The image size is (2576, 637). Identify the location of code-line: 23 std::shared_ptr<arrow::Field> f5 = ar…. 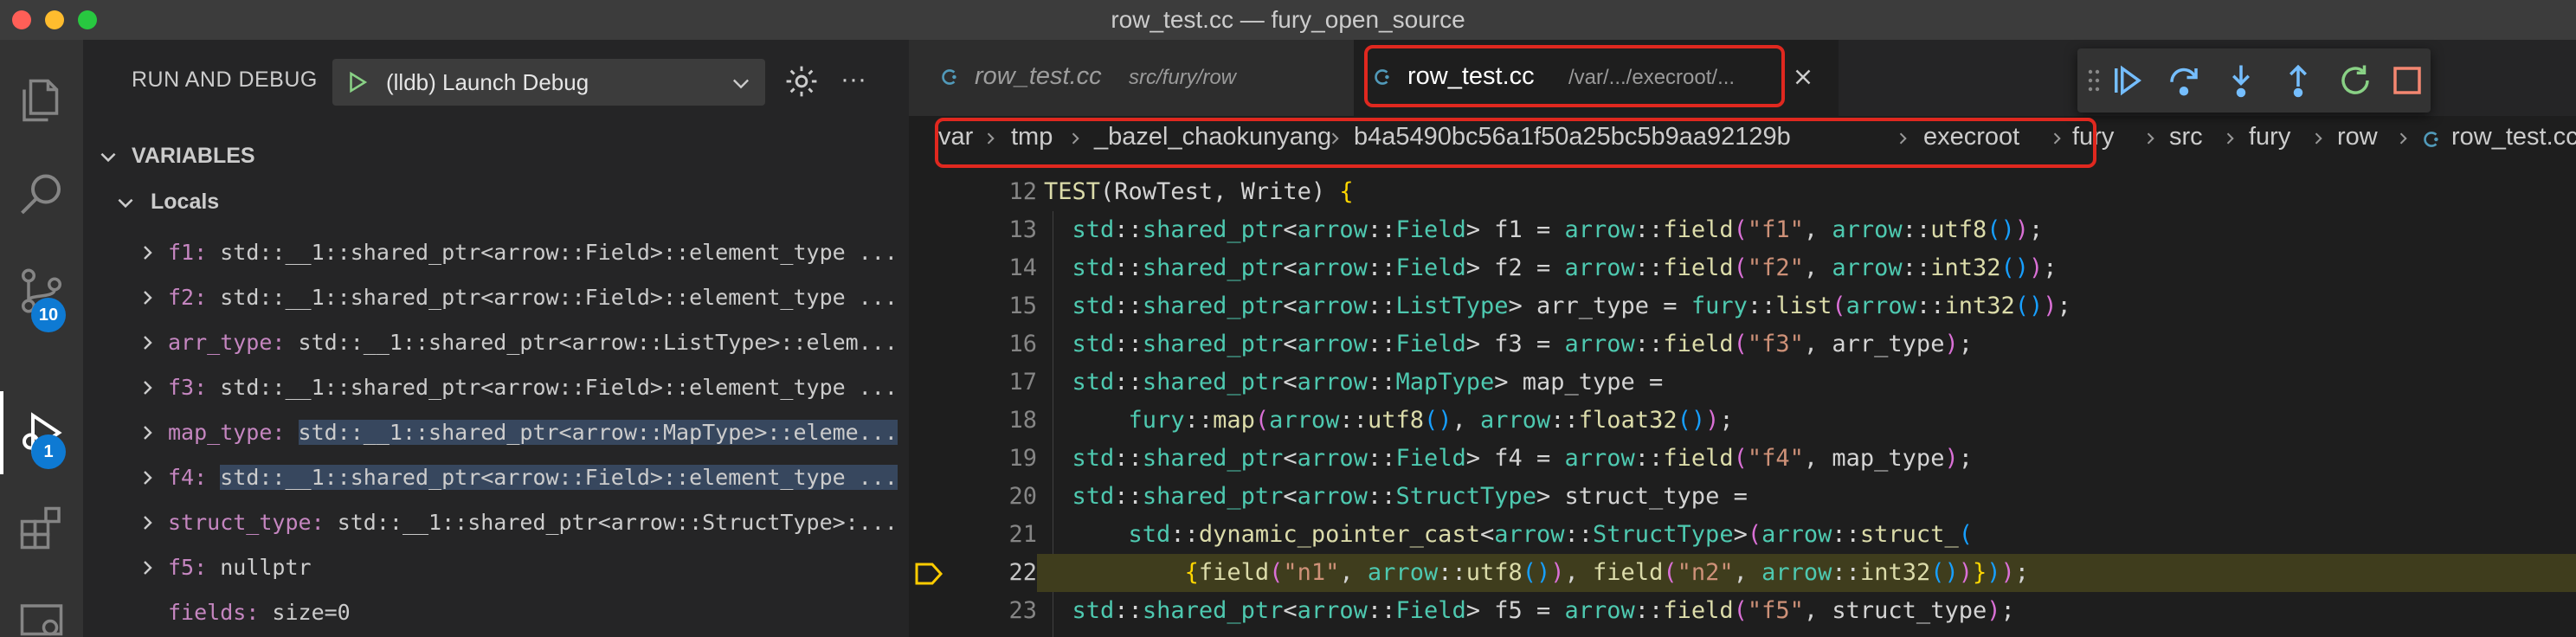
(1742, 611).